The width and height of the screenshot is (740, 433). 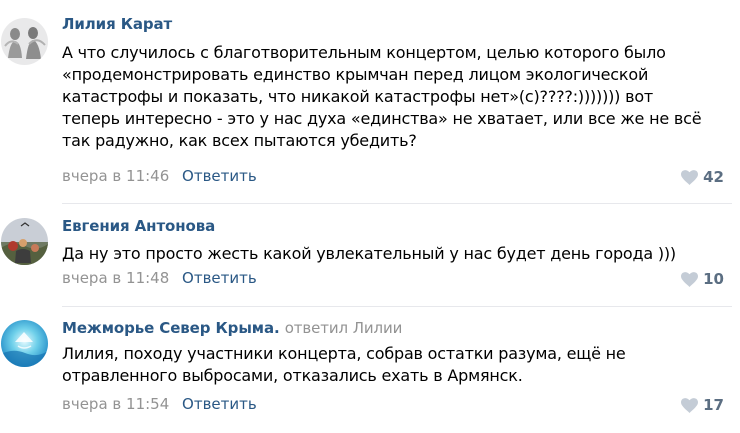 I want to click on author-name: Лилия Карат, so click(x=117, y=24).